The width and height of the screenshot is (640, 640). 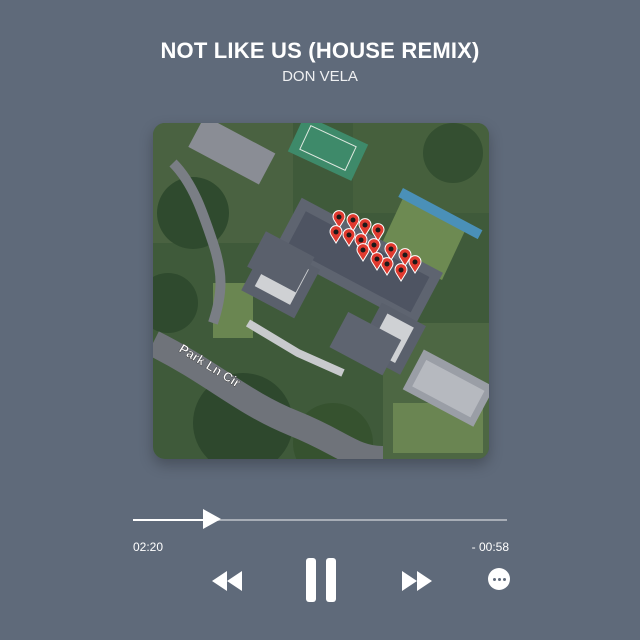 I want to click on fast-forward-button, so click(x=417, y=581).